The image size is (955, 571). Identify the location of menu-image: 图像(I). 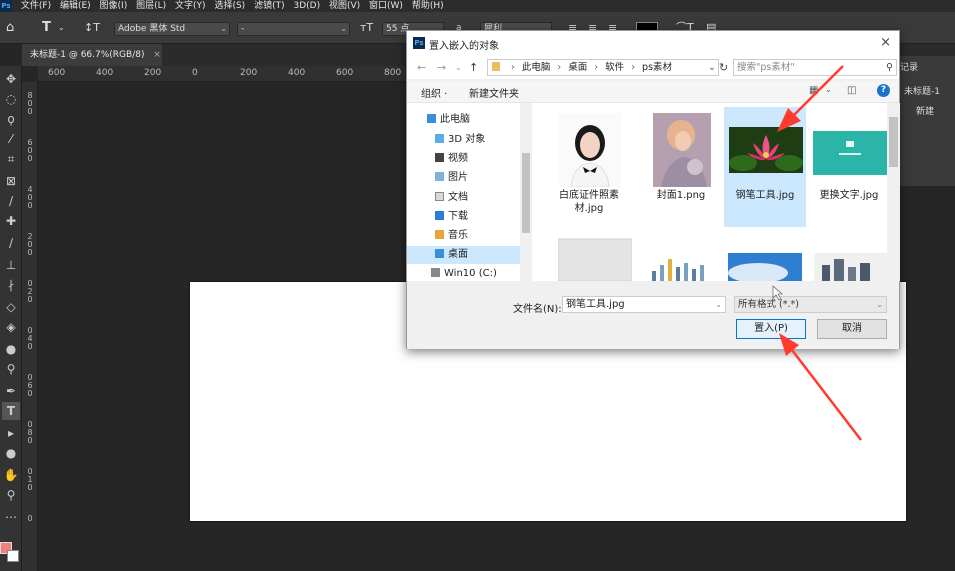
(114, 6).